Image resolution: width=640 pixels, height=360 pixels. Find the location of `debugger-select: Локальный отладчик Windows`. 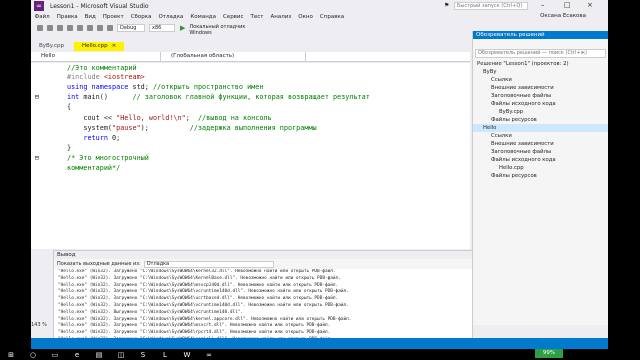

debugger-select: Локальный отладчик Windows is located at coordinates (225, 30).